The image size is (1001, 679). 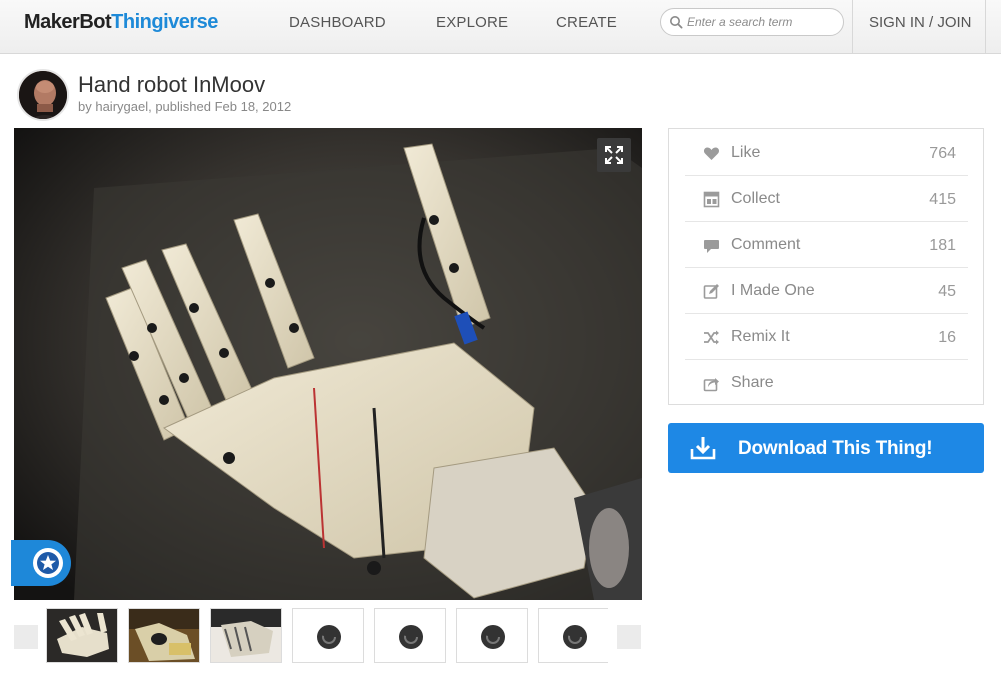 What do you see at coordinates (629, 637) in the screenshot?
I see `thumbnails-next-button` at bounding box center [629, 637].